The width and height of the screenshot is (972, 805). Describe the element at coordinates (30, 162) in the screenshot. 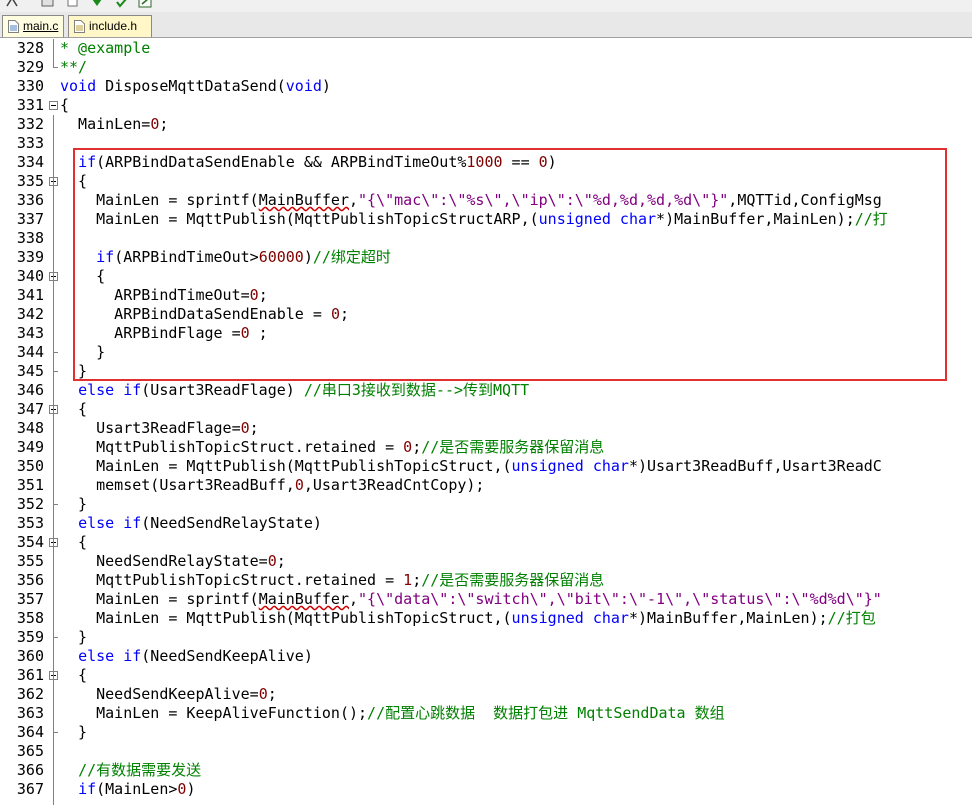

I see `line-number: 334` at that location.